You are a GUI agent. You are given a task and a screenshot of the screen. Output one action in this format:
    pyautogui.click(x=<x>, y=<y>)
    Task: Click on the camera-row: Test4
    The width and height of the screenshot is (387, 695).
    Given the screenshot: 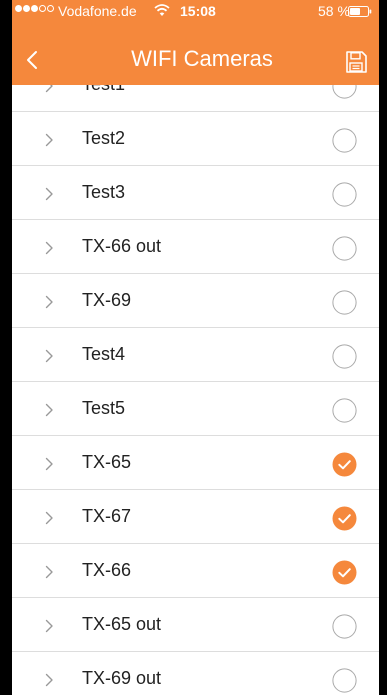 What is the action you would take?
    pyautogui.click(x=195, y=355)
    